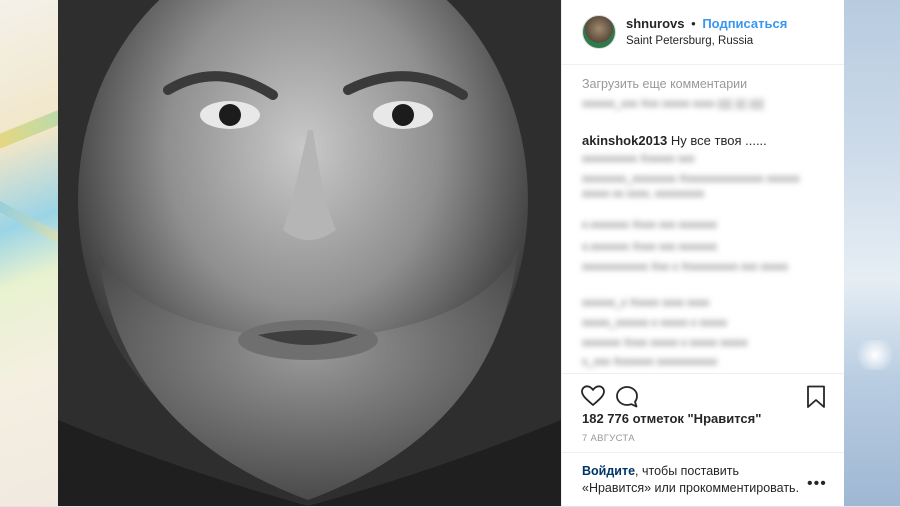  What do you see at coordinates (816, 397) in the screenshot?
I see `bookmark-icon` at bounding box center [816, 397].